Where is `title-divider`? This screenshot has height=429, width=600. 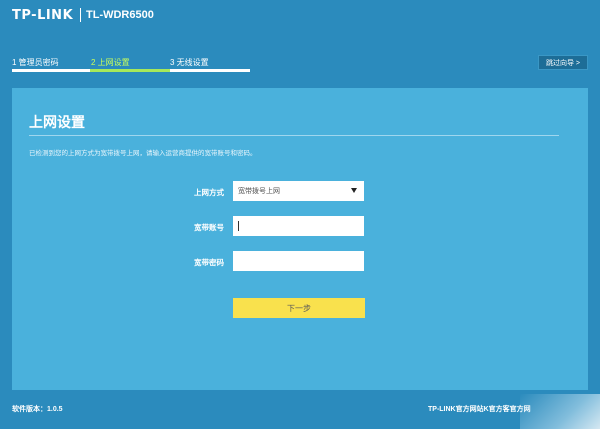
title-divider is located at coordinates (294, 135).